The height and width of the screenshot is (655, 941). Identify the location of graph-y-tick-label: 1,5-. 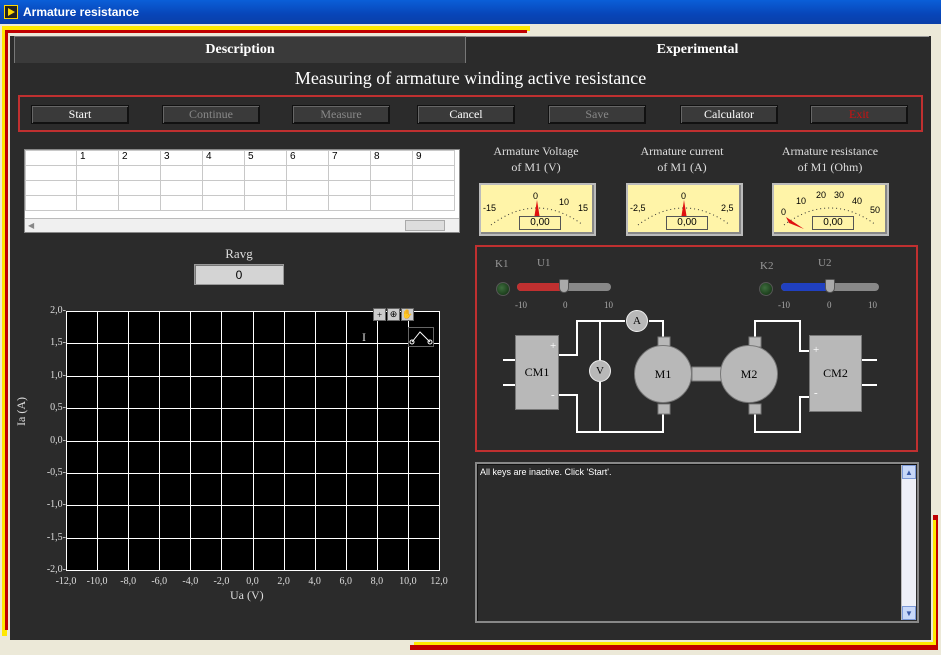
(58, 343).